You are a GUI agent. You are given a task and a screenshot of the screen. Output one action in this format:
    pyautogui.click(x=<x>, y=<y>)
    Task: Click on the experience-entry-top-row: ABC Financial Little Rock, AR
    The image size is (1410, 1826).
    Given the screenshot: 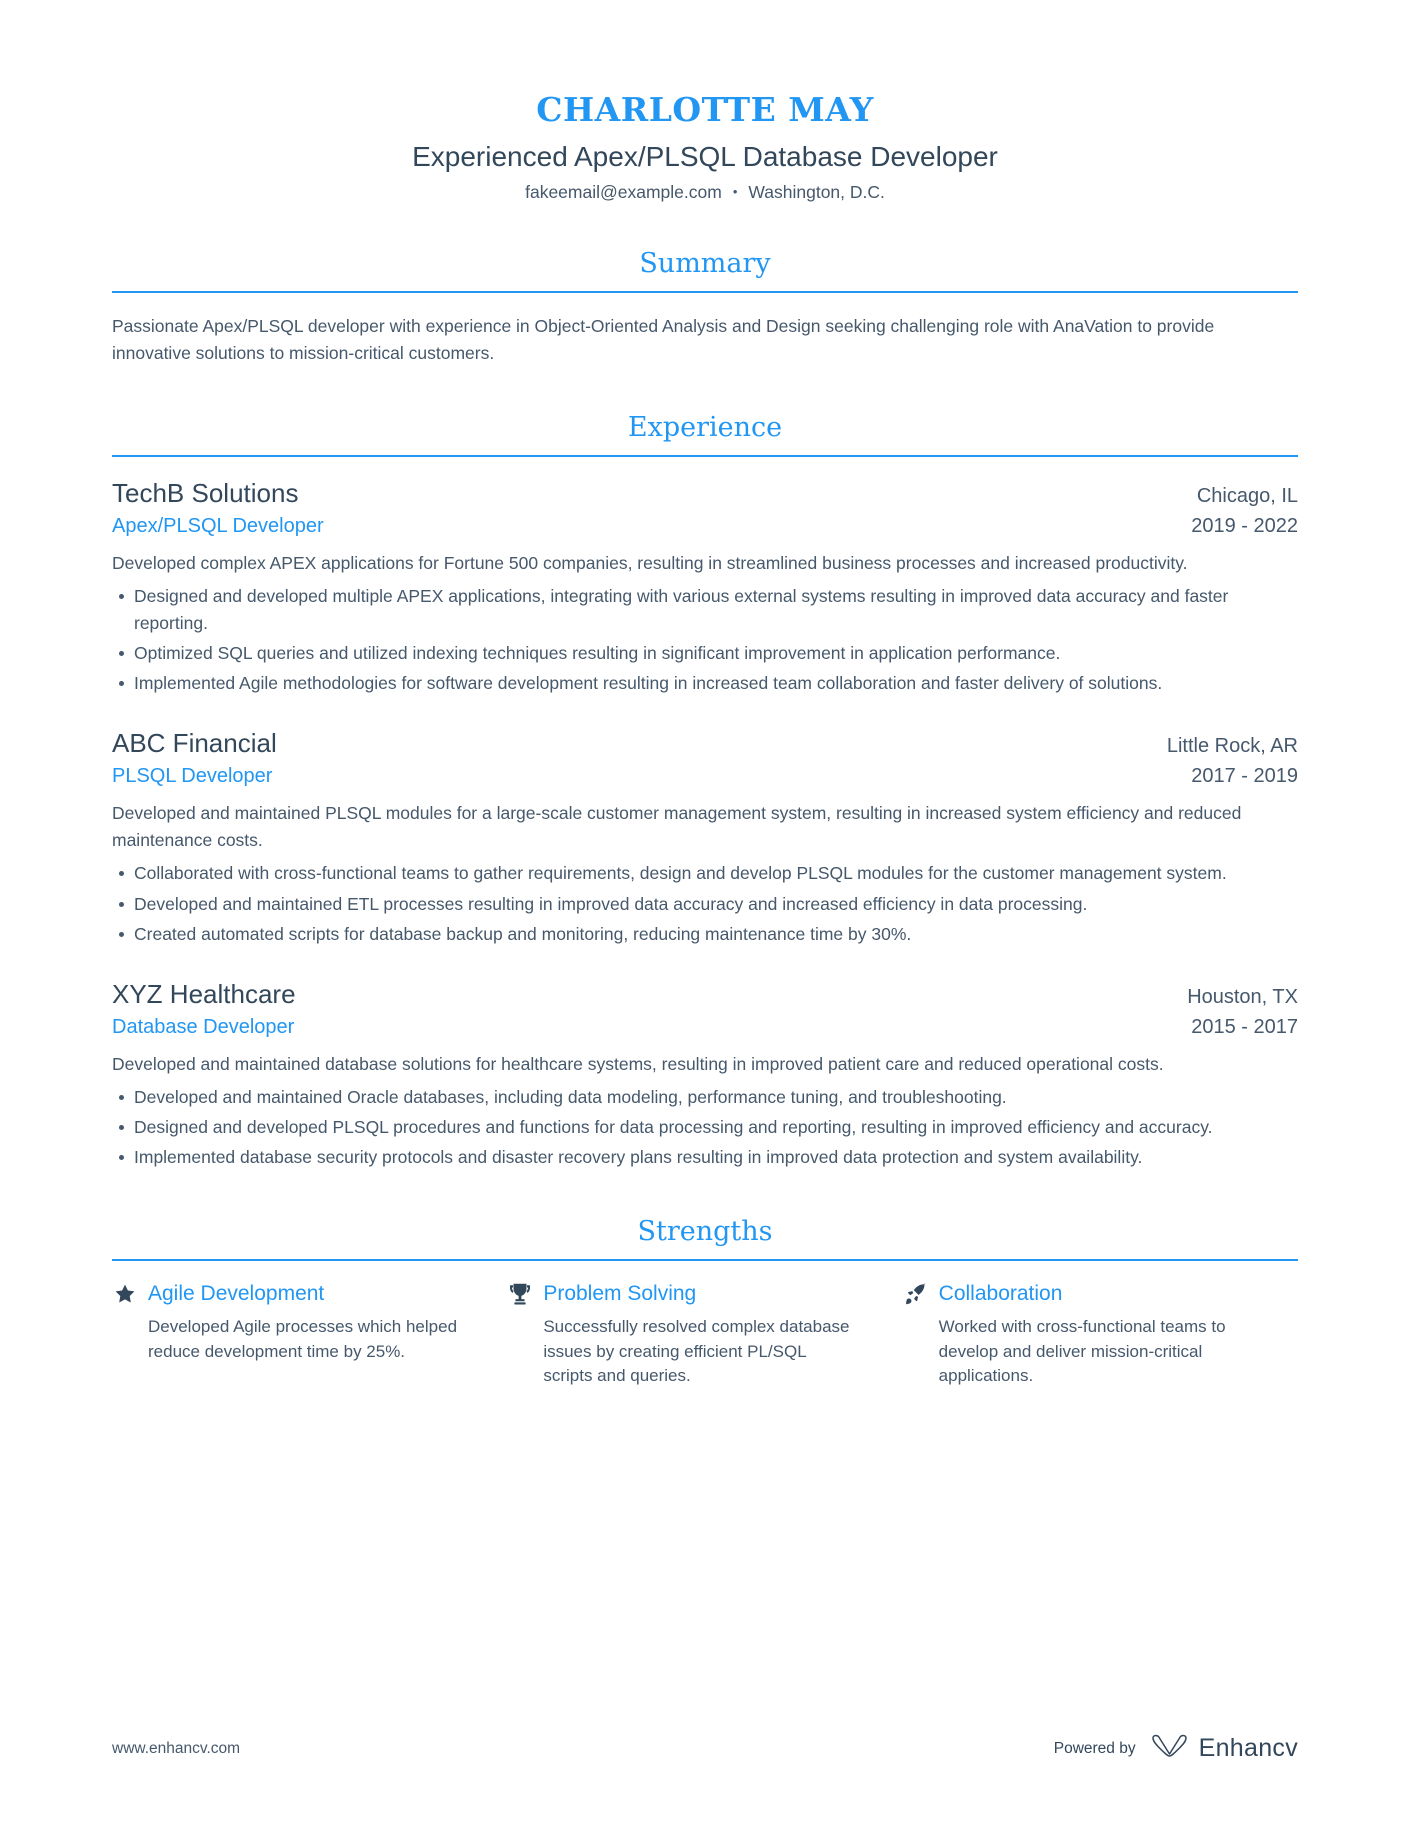 What is the action you would take?
    pyautogui.click(x=705, y=744)
    